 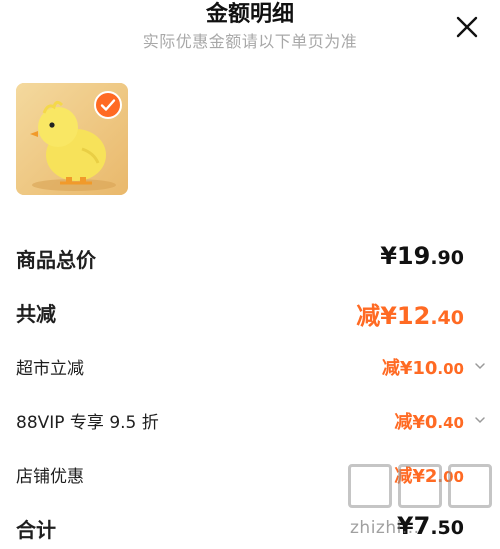 What do you see at coordinates (422, 256) in the screenshot?
I see `total-price-value: ¥19.90` at bounding box center [422, 256].